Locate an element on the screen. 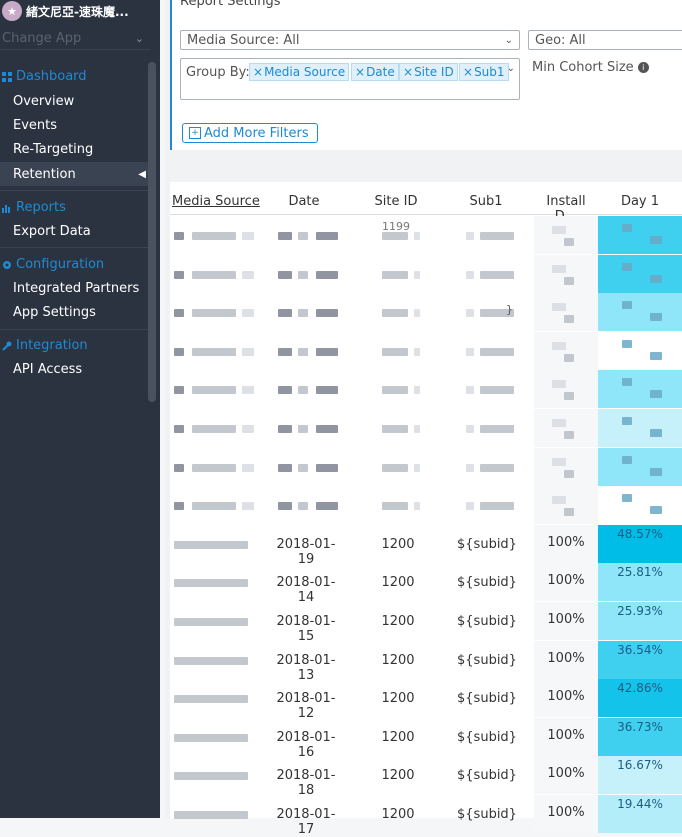 This screenshot has height=837, width=682. table-row: 2018-01-17 1200 ${subid} 100% 19.44% is located at coordinates (426, 816).